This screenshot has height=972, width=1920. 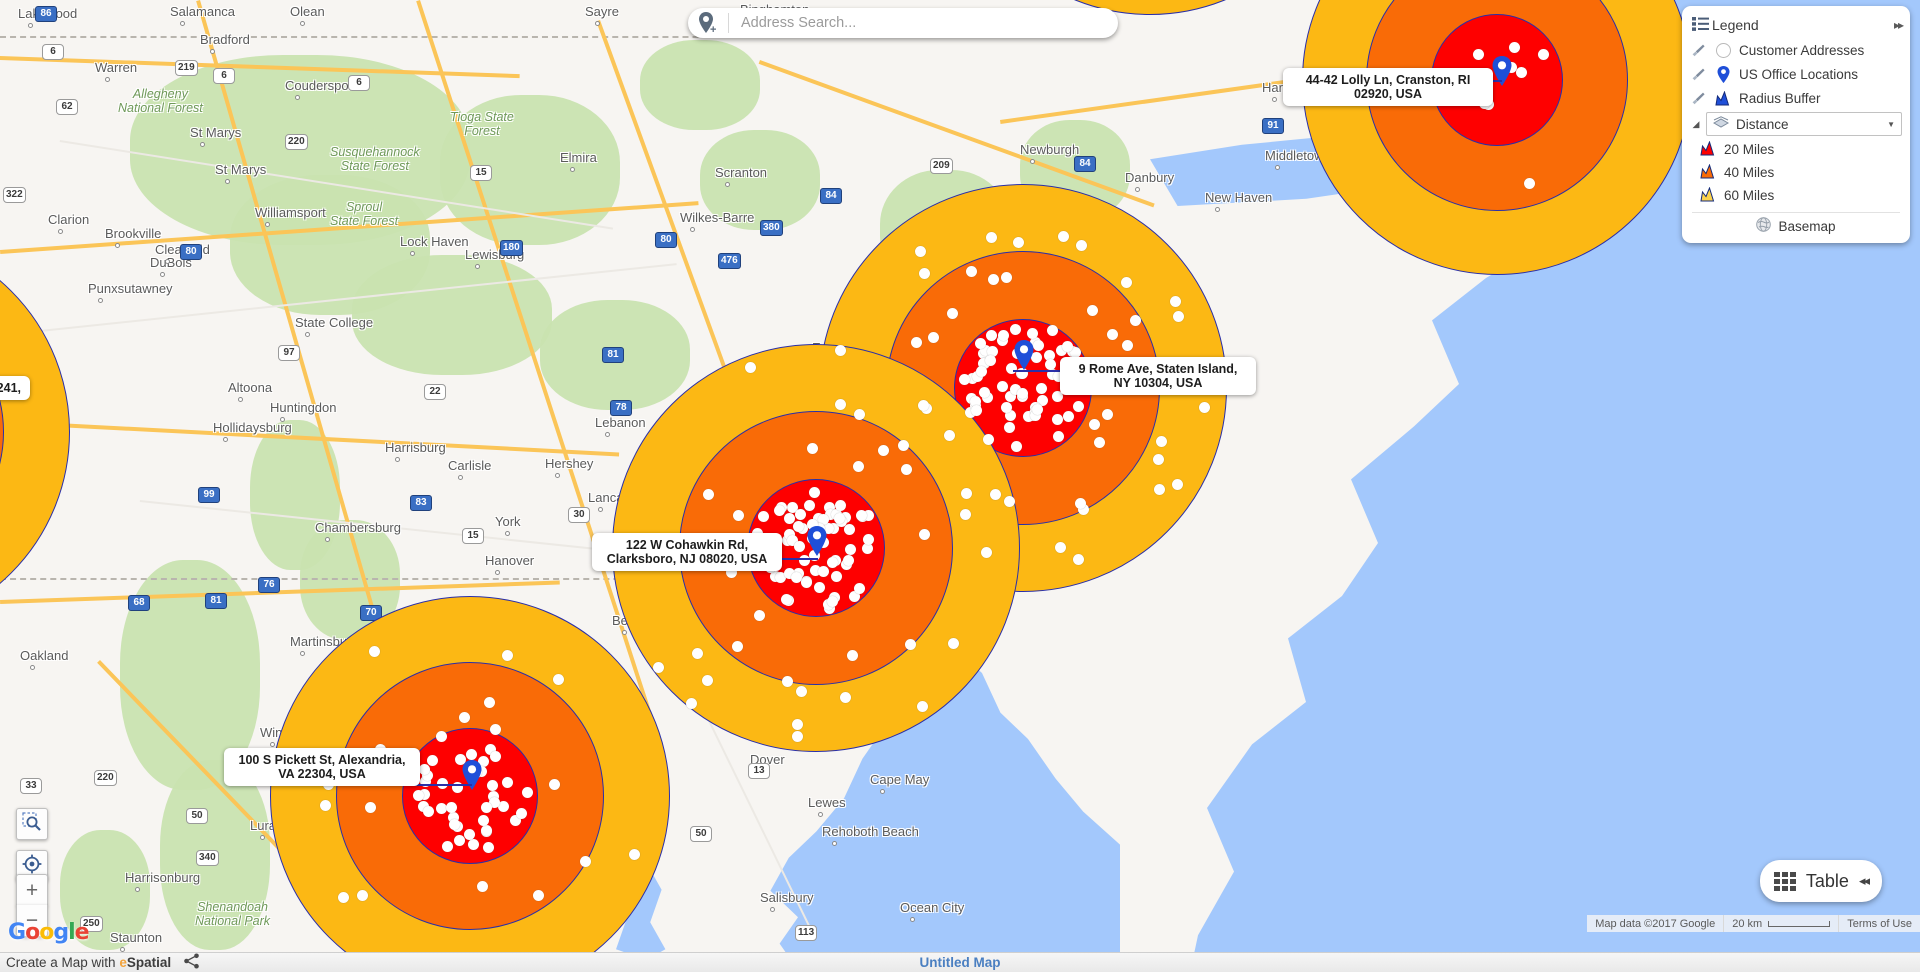 What do you see at coordinates (472, 775) in the screenshot?
I see `office-pin-alexandria` at bounding box center [472, 775].